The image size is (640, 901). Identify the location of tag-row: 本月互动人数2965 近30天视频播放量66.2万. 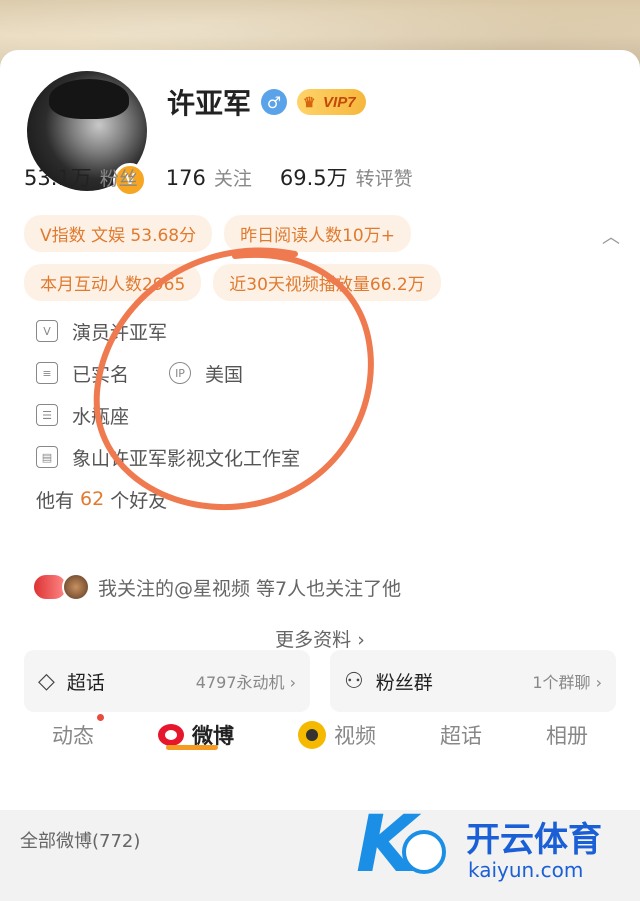
(324, 282).